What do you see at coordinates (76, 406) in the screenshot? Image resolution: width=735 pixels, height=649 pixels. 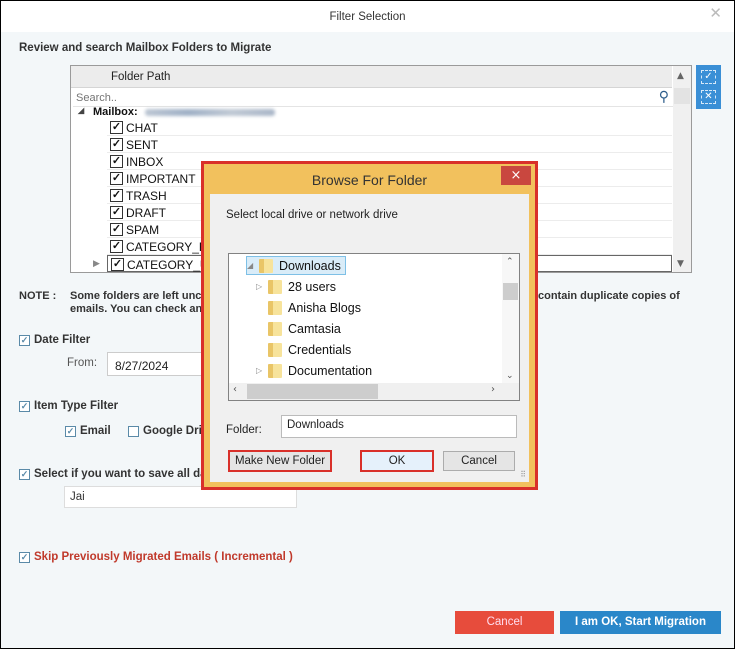 I see `item-type-filter-label: Item Type Filter` at bounding box center [76, 406].